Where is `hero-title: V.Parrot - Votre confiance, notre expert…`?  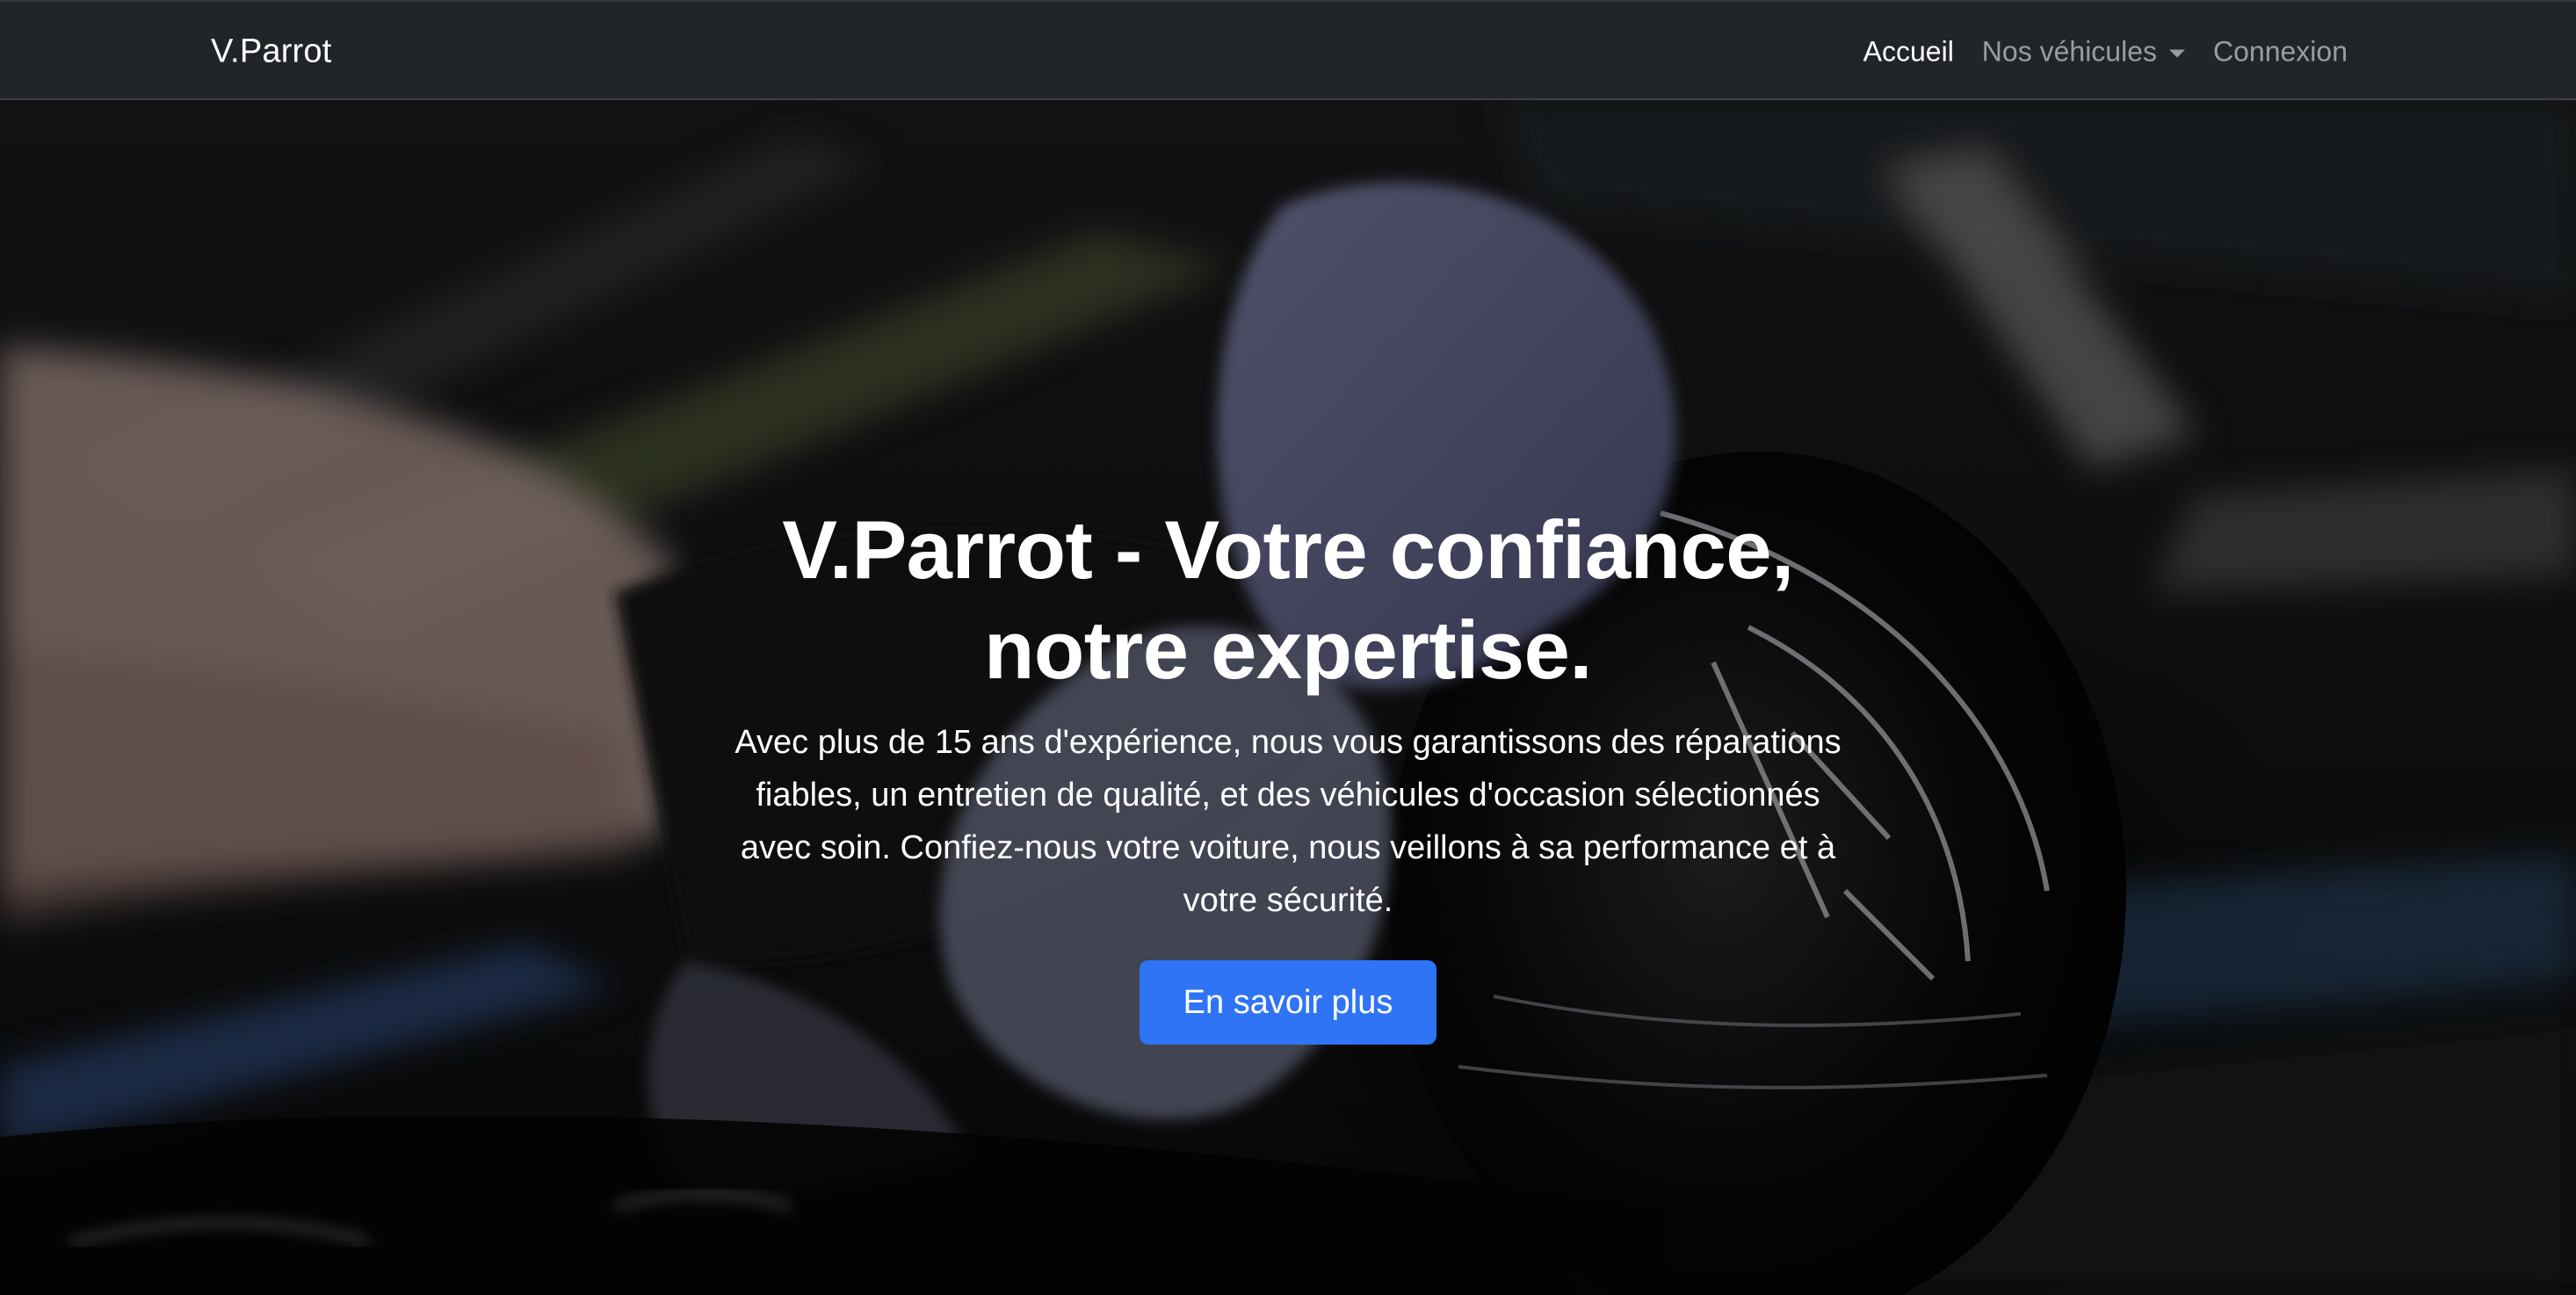
hero-title: V.Parrot - Votre confiance, notre expert… is located at coordinates (1288, 600).